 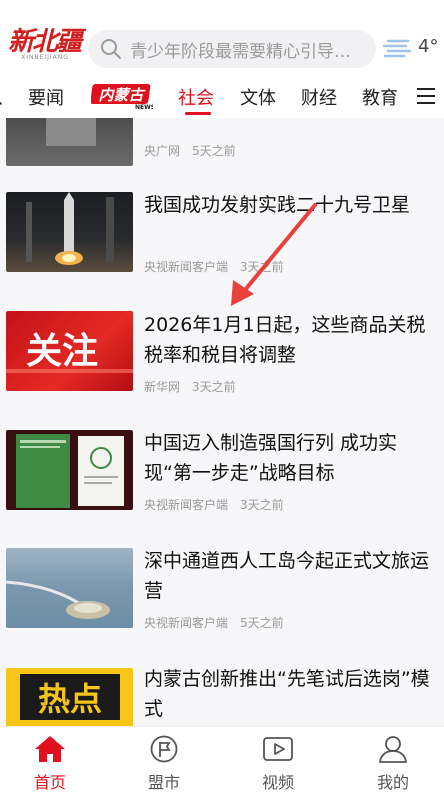 I want to click on news-thumbnail: 关注, so click(x=69, y=351).